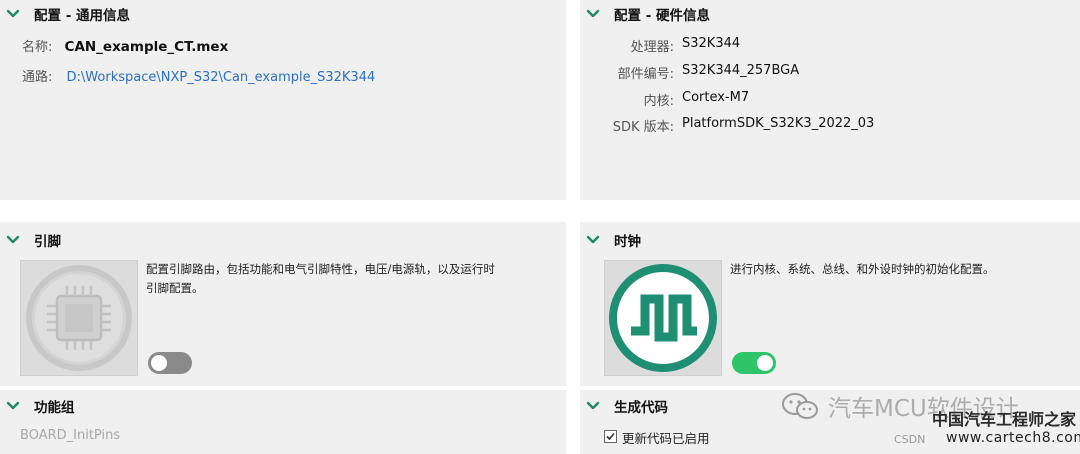  I want to click on processor-value: S32K344, so click(711, 43).